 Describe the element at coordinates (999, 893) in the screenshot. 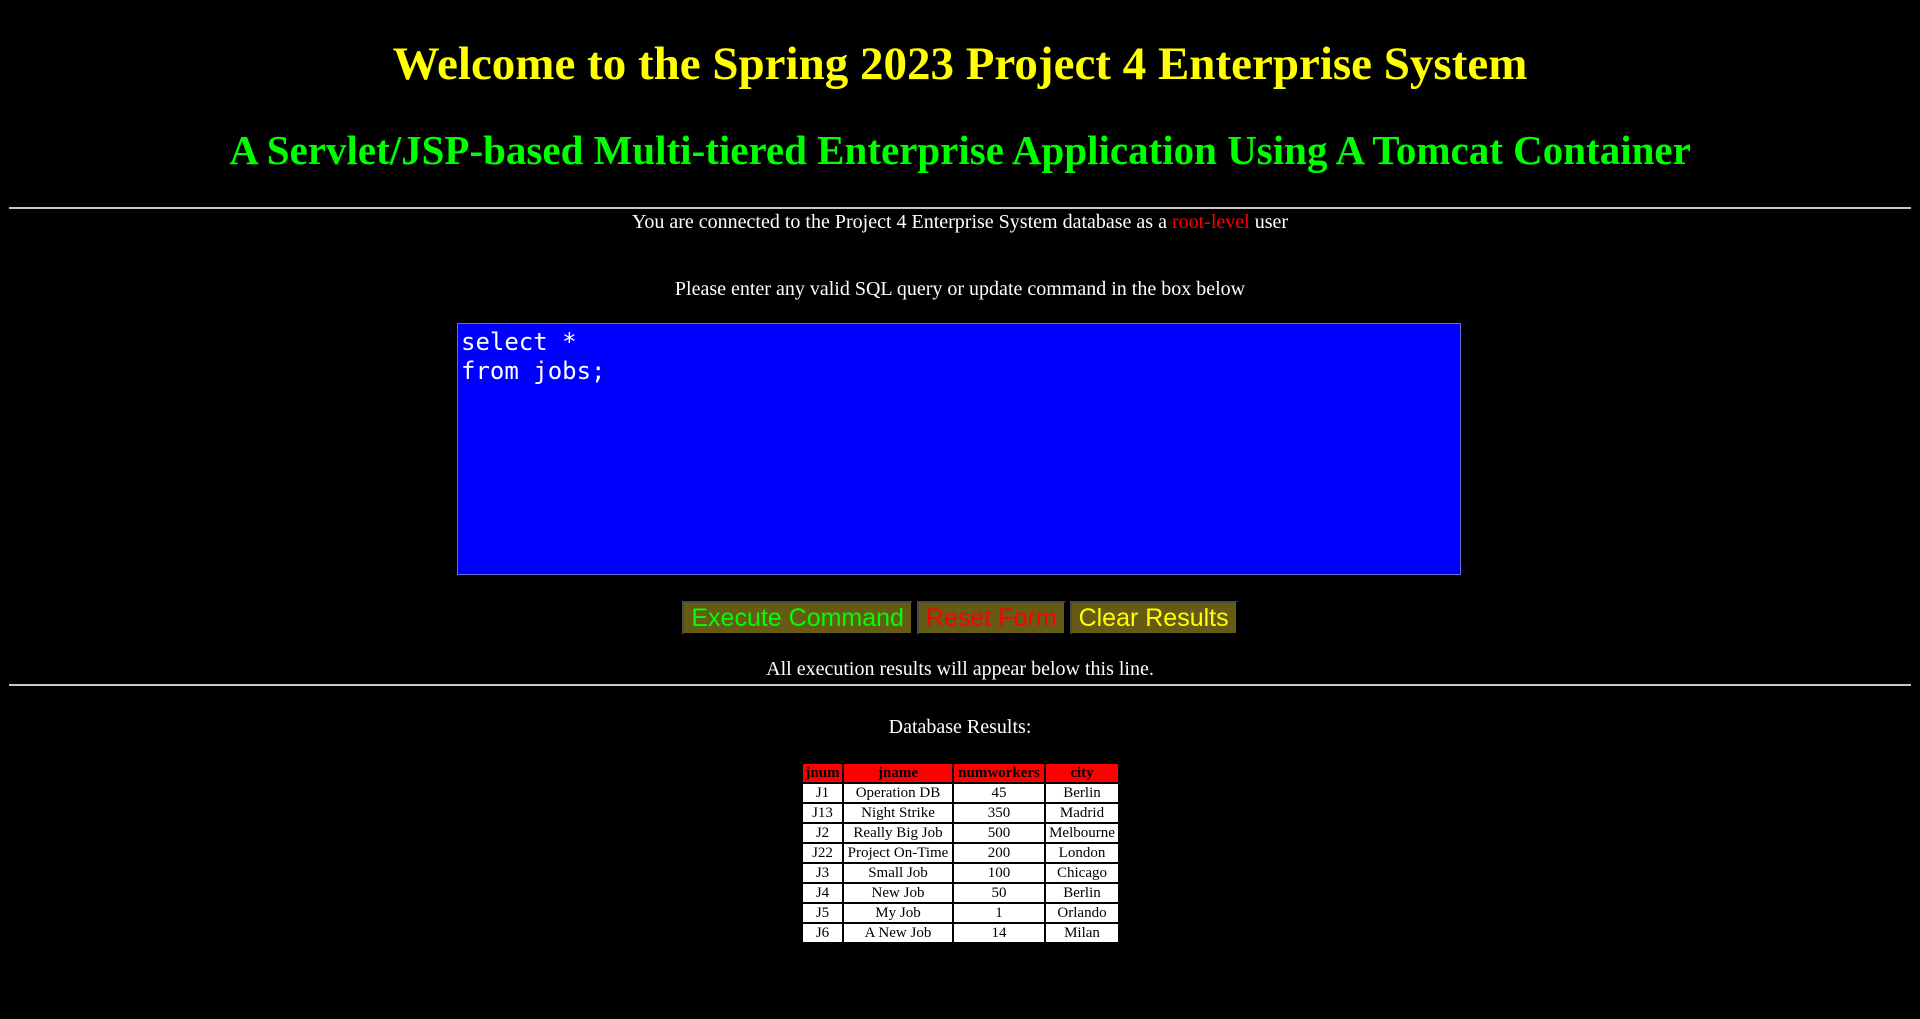

I see `table-cell: 50` at that location.